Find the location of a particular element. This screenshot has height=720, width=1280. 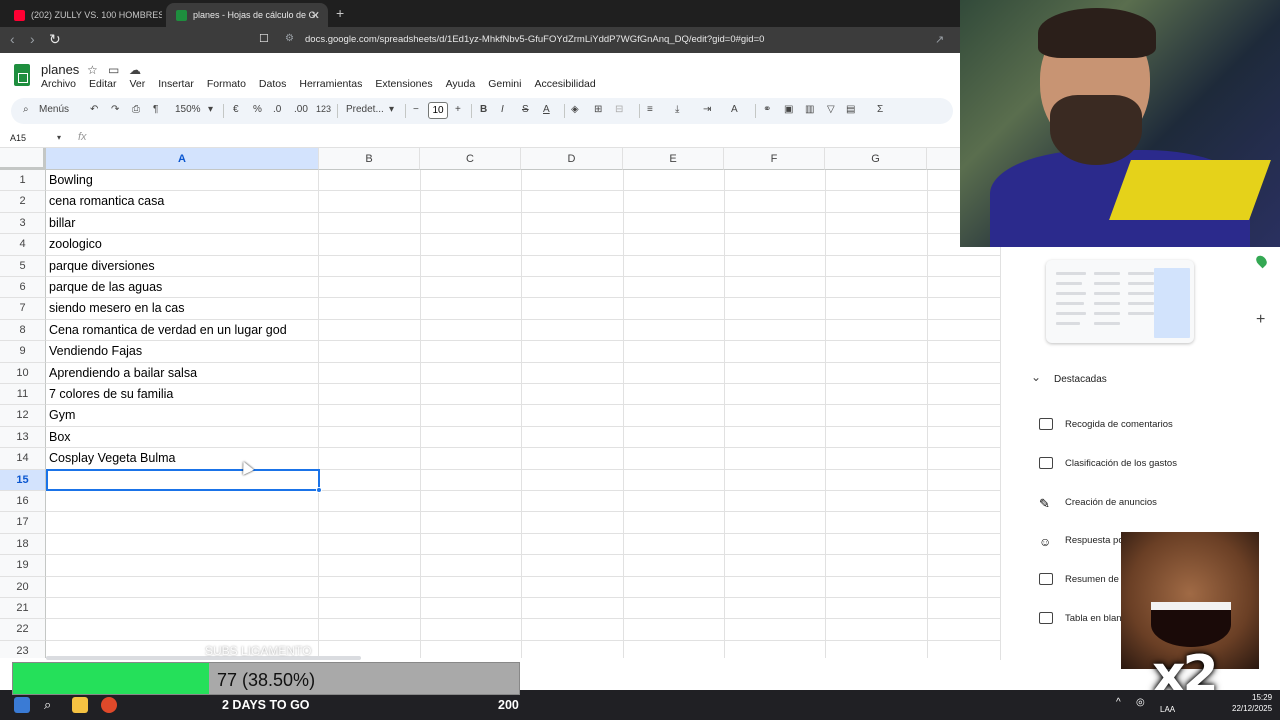

cell-a21 is located at coordinates (182, 609).